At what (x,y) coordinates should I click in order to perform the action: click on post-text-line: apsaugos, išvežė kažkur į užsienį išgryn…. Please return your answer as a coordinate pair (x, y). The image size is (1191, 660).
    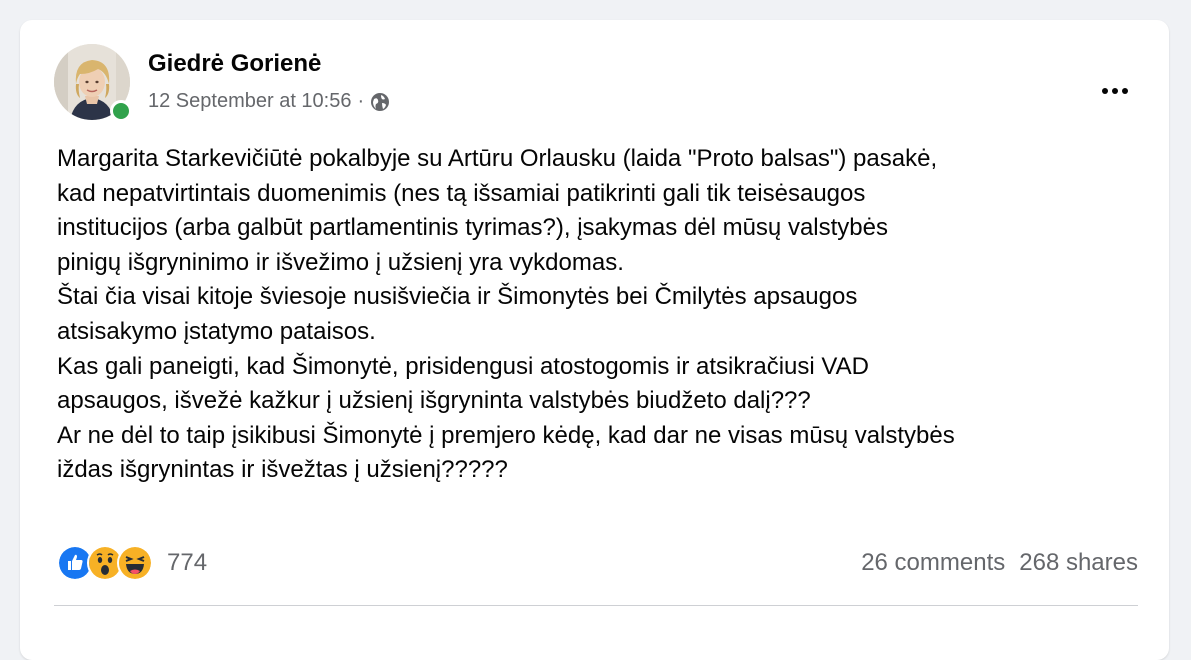
    Looking at the image, I should click on (434, 401).